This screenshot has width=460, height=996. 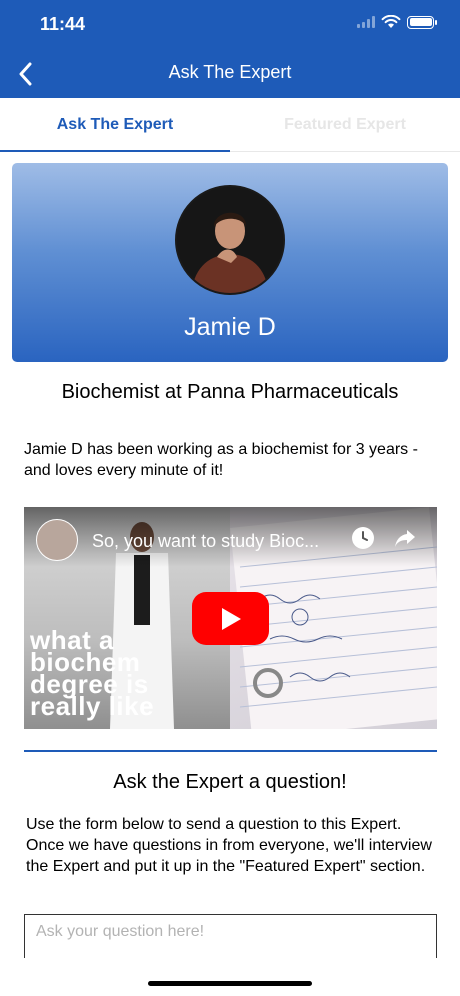 I want to click on play-button, so click(x=230, y=618).